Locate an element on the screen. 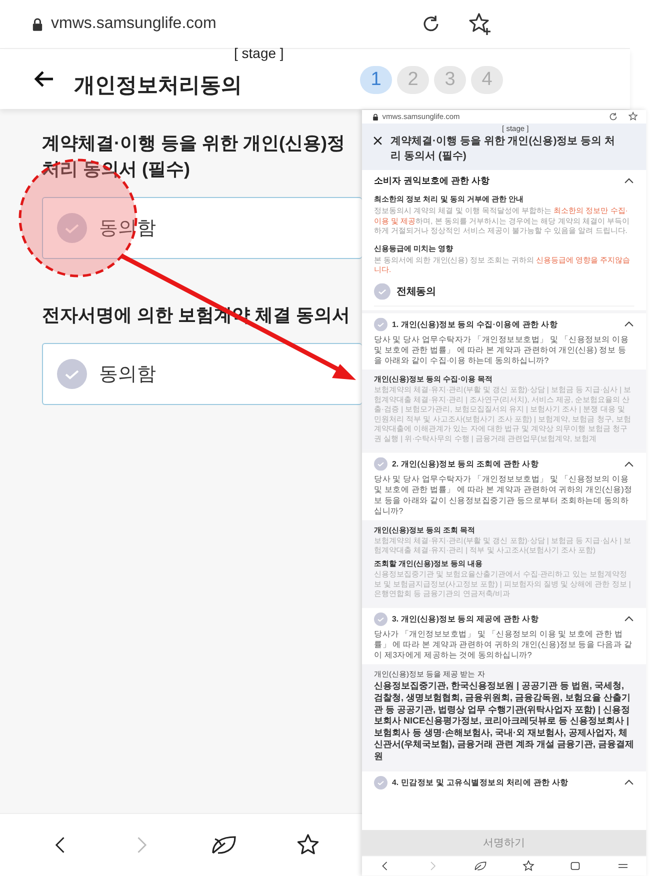 The height and width of the screenshot is (876, 650). close-icon is located at coordinates (377, 141).